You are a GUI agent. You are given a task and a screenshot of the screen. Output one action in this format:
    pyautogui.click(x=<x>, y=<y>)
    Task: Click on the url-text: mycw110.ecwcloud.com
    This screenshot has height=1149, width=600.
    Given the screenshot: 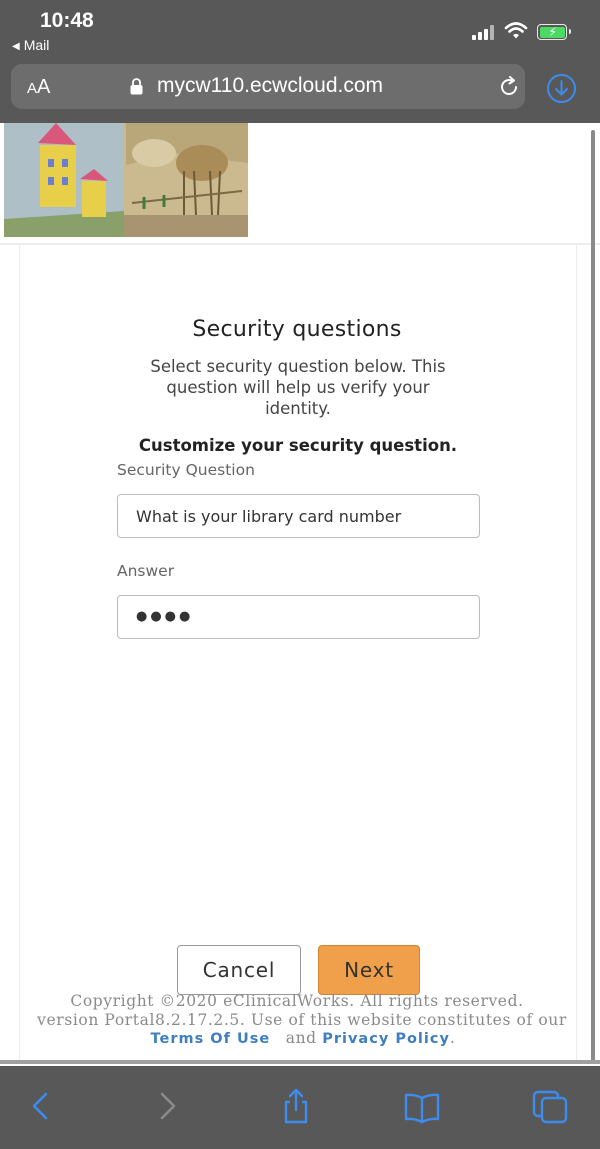 What is the action you would take?
    pyautogui.click(x=270, y=85)
    